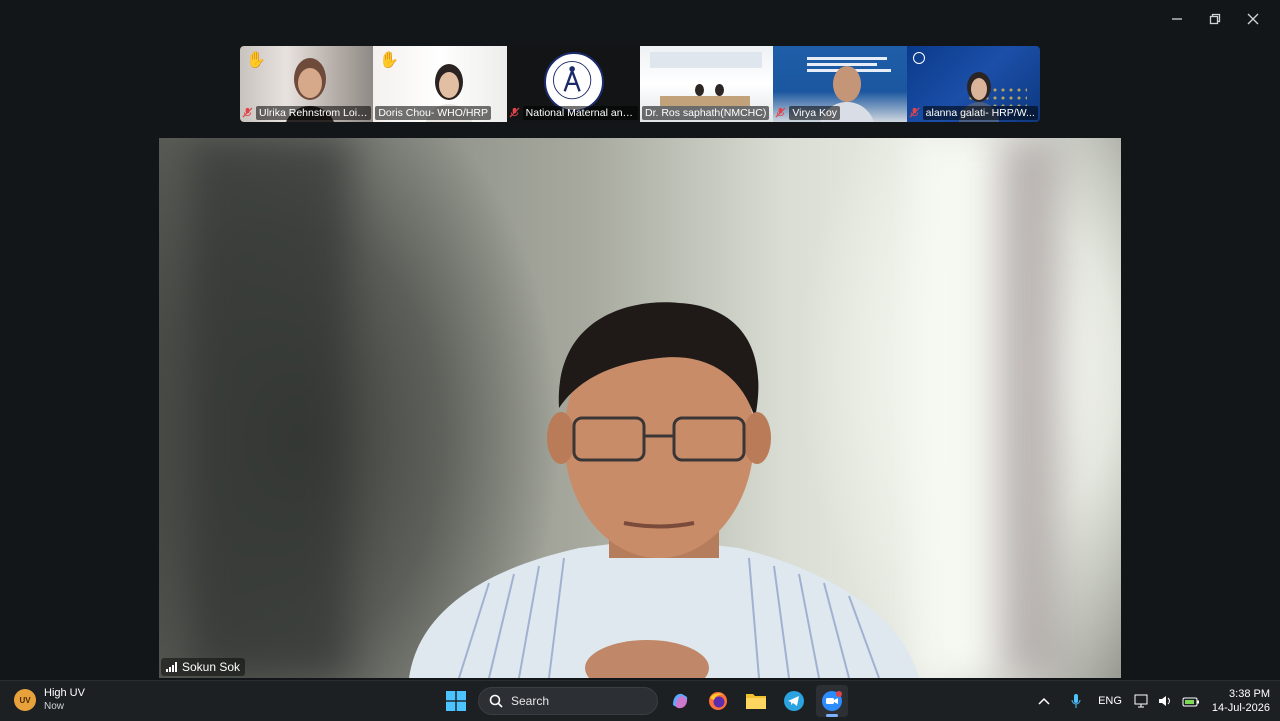 This screenshot has height=721, width=1280. Describe the element at coordinates (1110, 701) in the screenshot. I see `language-indicator: ENG` at that location.